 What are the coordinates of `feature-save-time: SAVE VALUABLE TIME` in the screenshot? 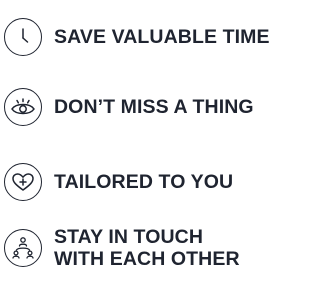 It's located at (137, 37).